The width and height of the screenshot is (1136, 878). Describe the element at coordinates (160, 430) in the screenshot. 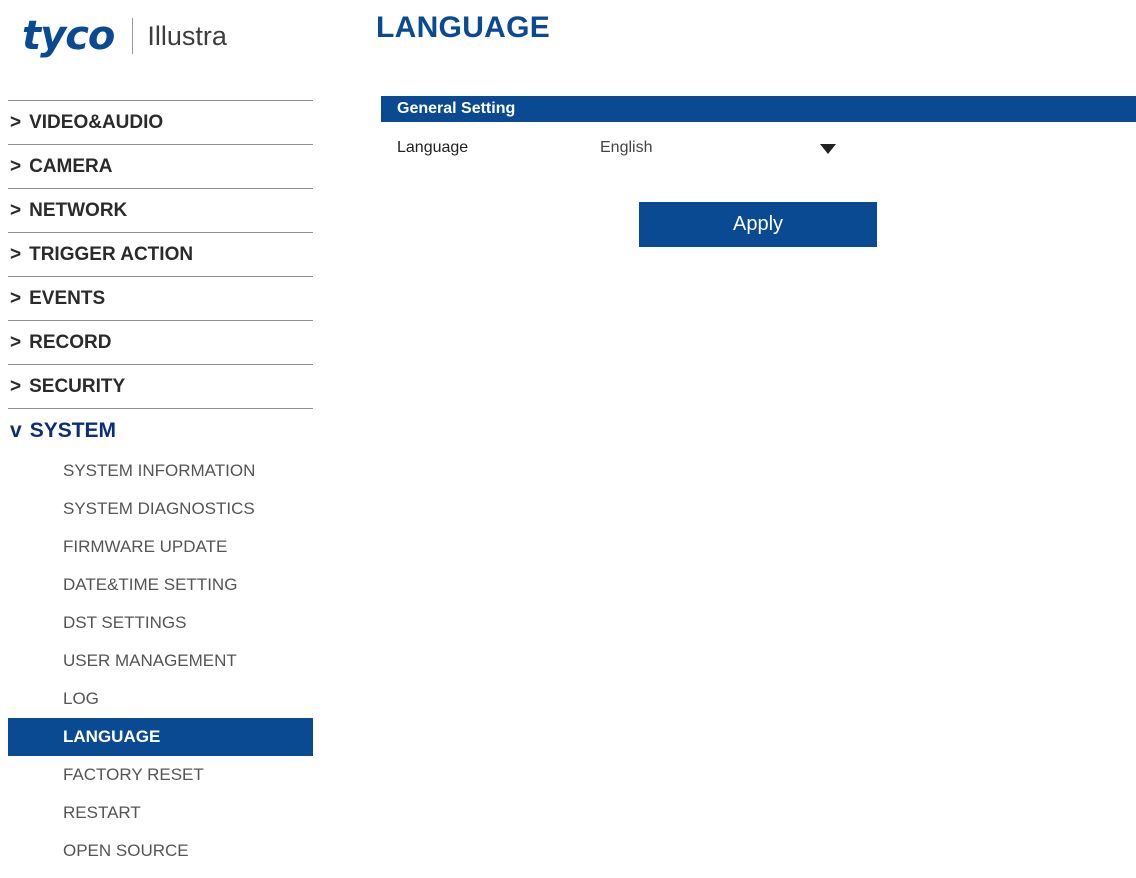

I see `sidebar-item-system: v SYSTEM` at that location.